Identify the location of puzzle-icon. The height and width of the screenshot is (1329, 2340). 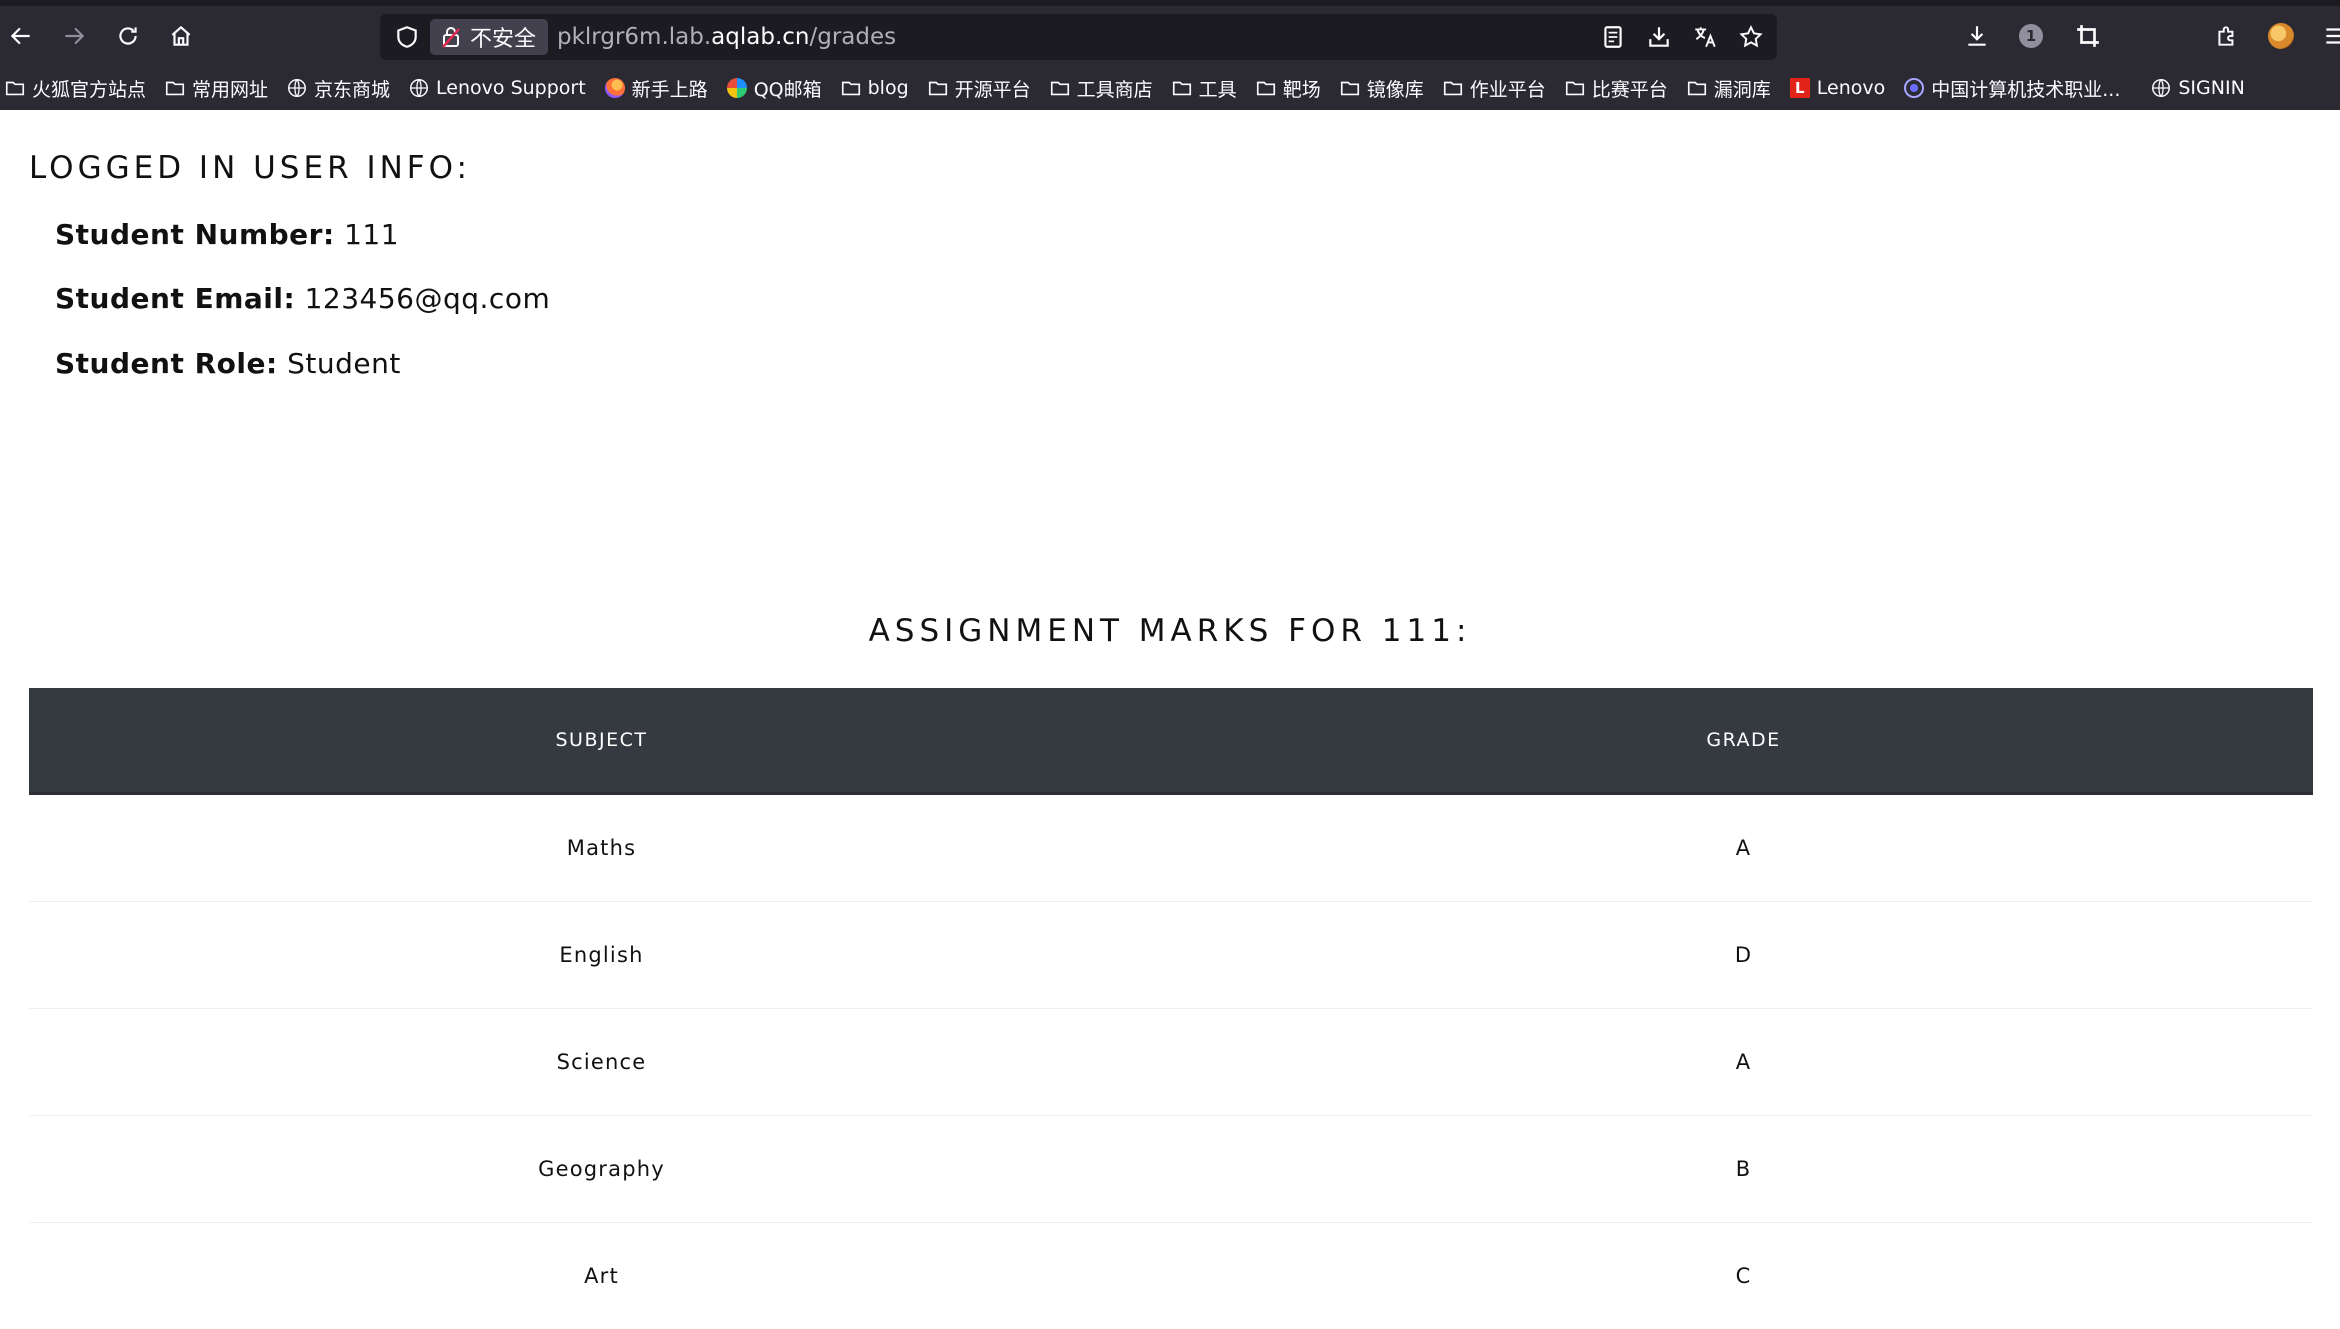
(2227, 36).